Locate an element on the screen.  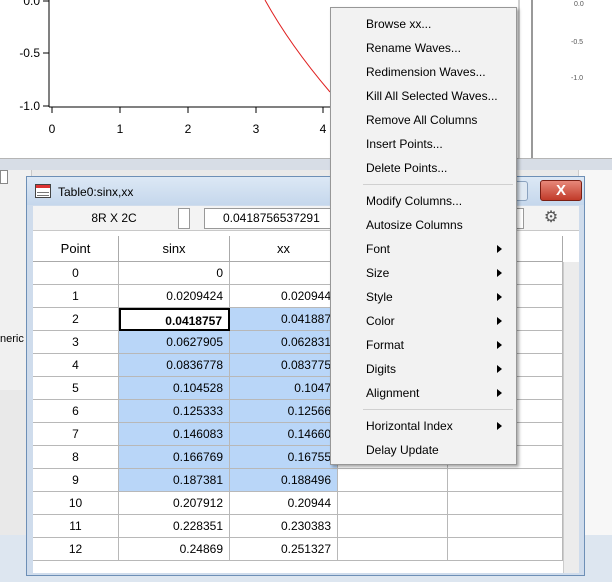
menu-item-remove-columns: Remove All Columns is located at coordinates (423, 120).